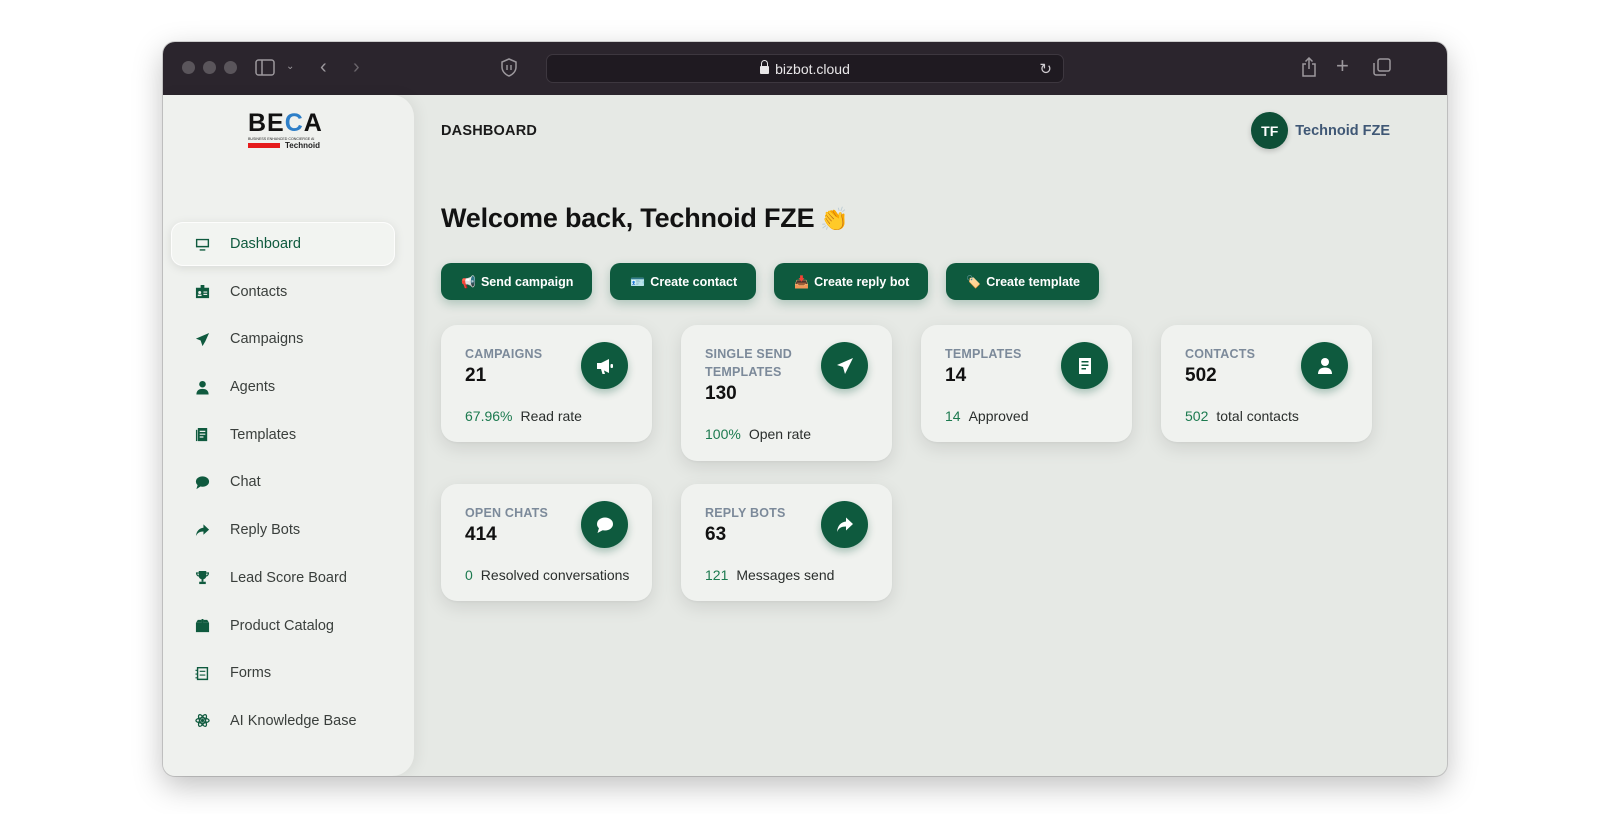 The width and height of the screenshot is (1600, 814). Describe the element at coordinates (202, 578) in the screenshot. I see `trophy-icon` at that location.